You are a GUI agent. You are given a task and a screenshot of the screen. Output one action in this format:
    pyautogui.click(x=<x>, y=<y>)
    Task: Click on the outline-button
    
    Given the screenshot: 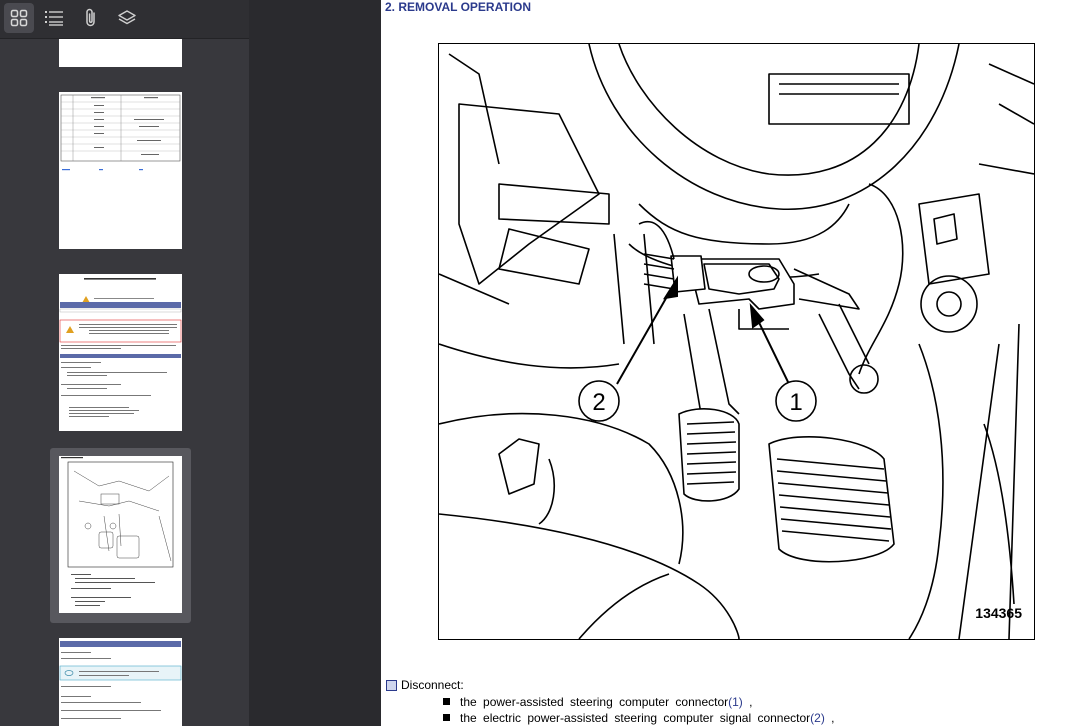 What is the action you would take?
    pyautogui.click(x=54, y=18)
    